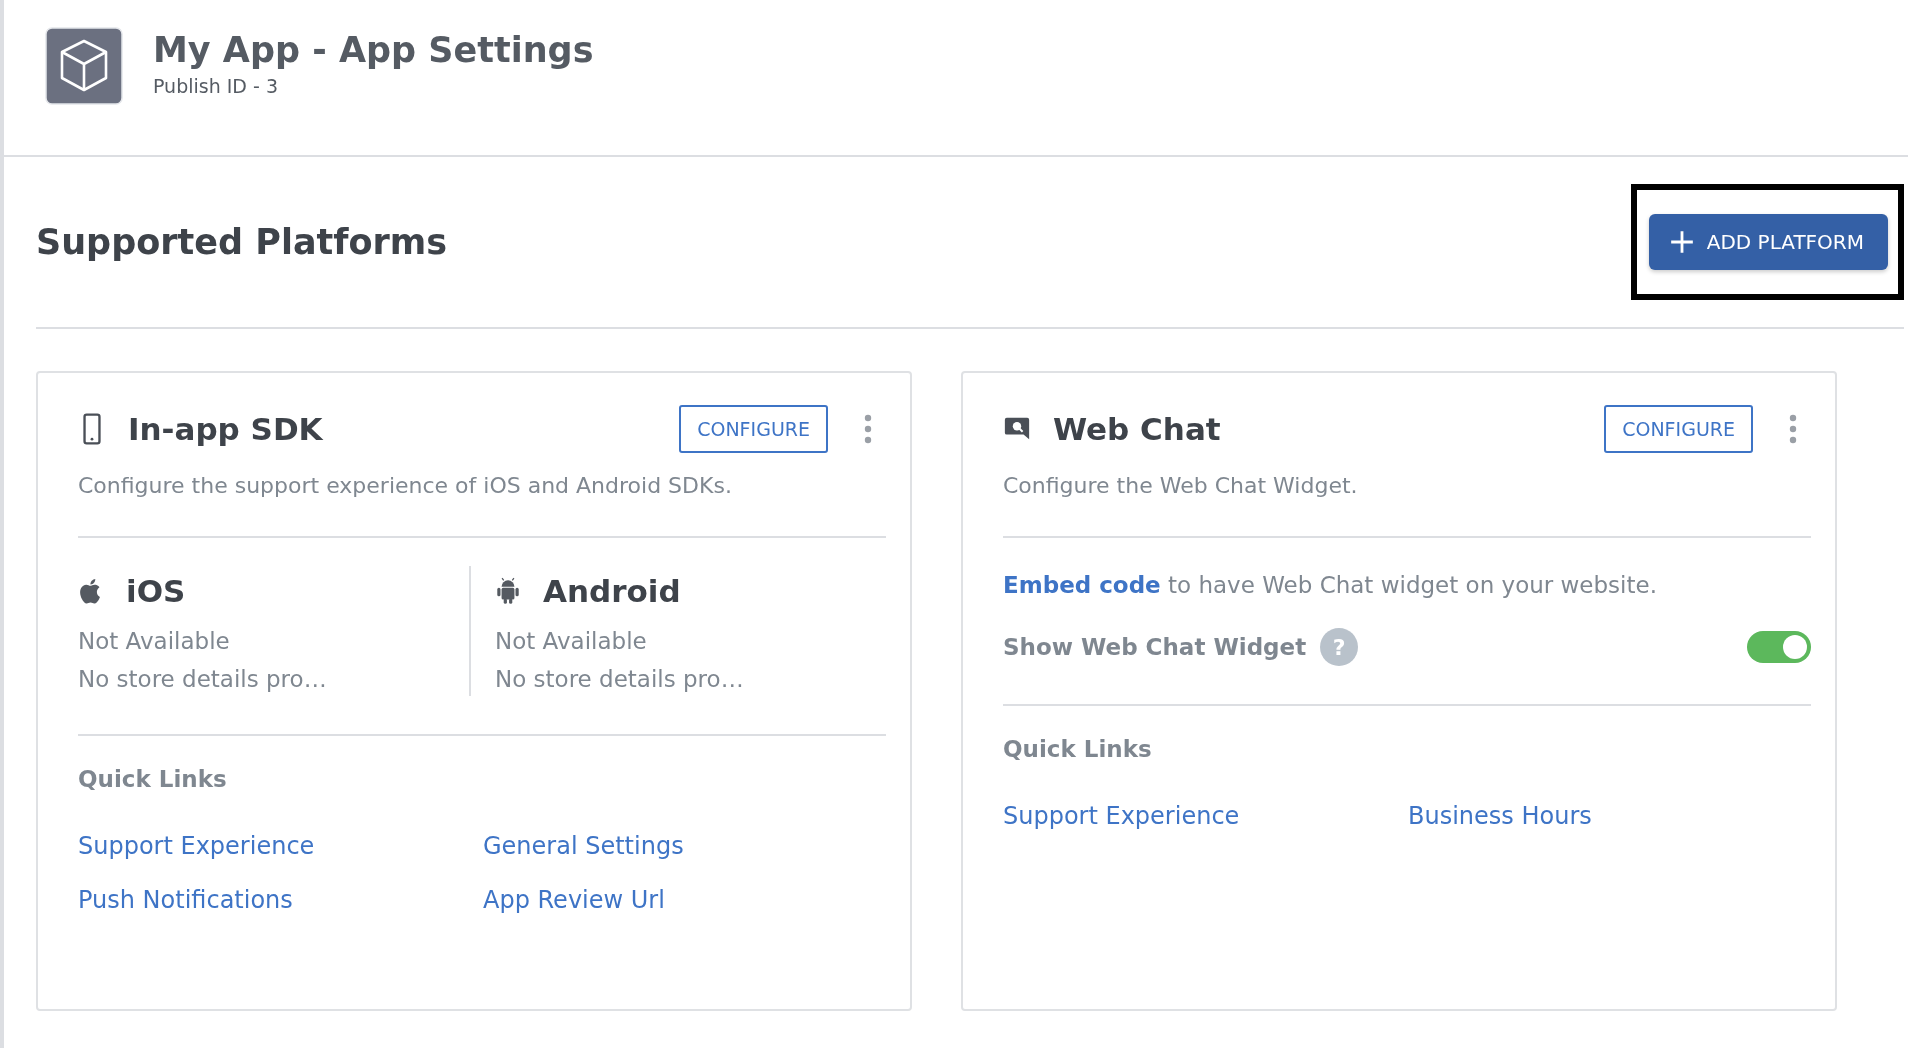  Describe the element at coordinates (1155, 647) in the screenshot. I see `toggle-label: Show Web Chat Widget` at that location.